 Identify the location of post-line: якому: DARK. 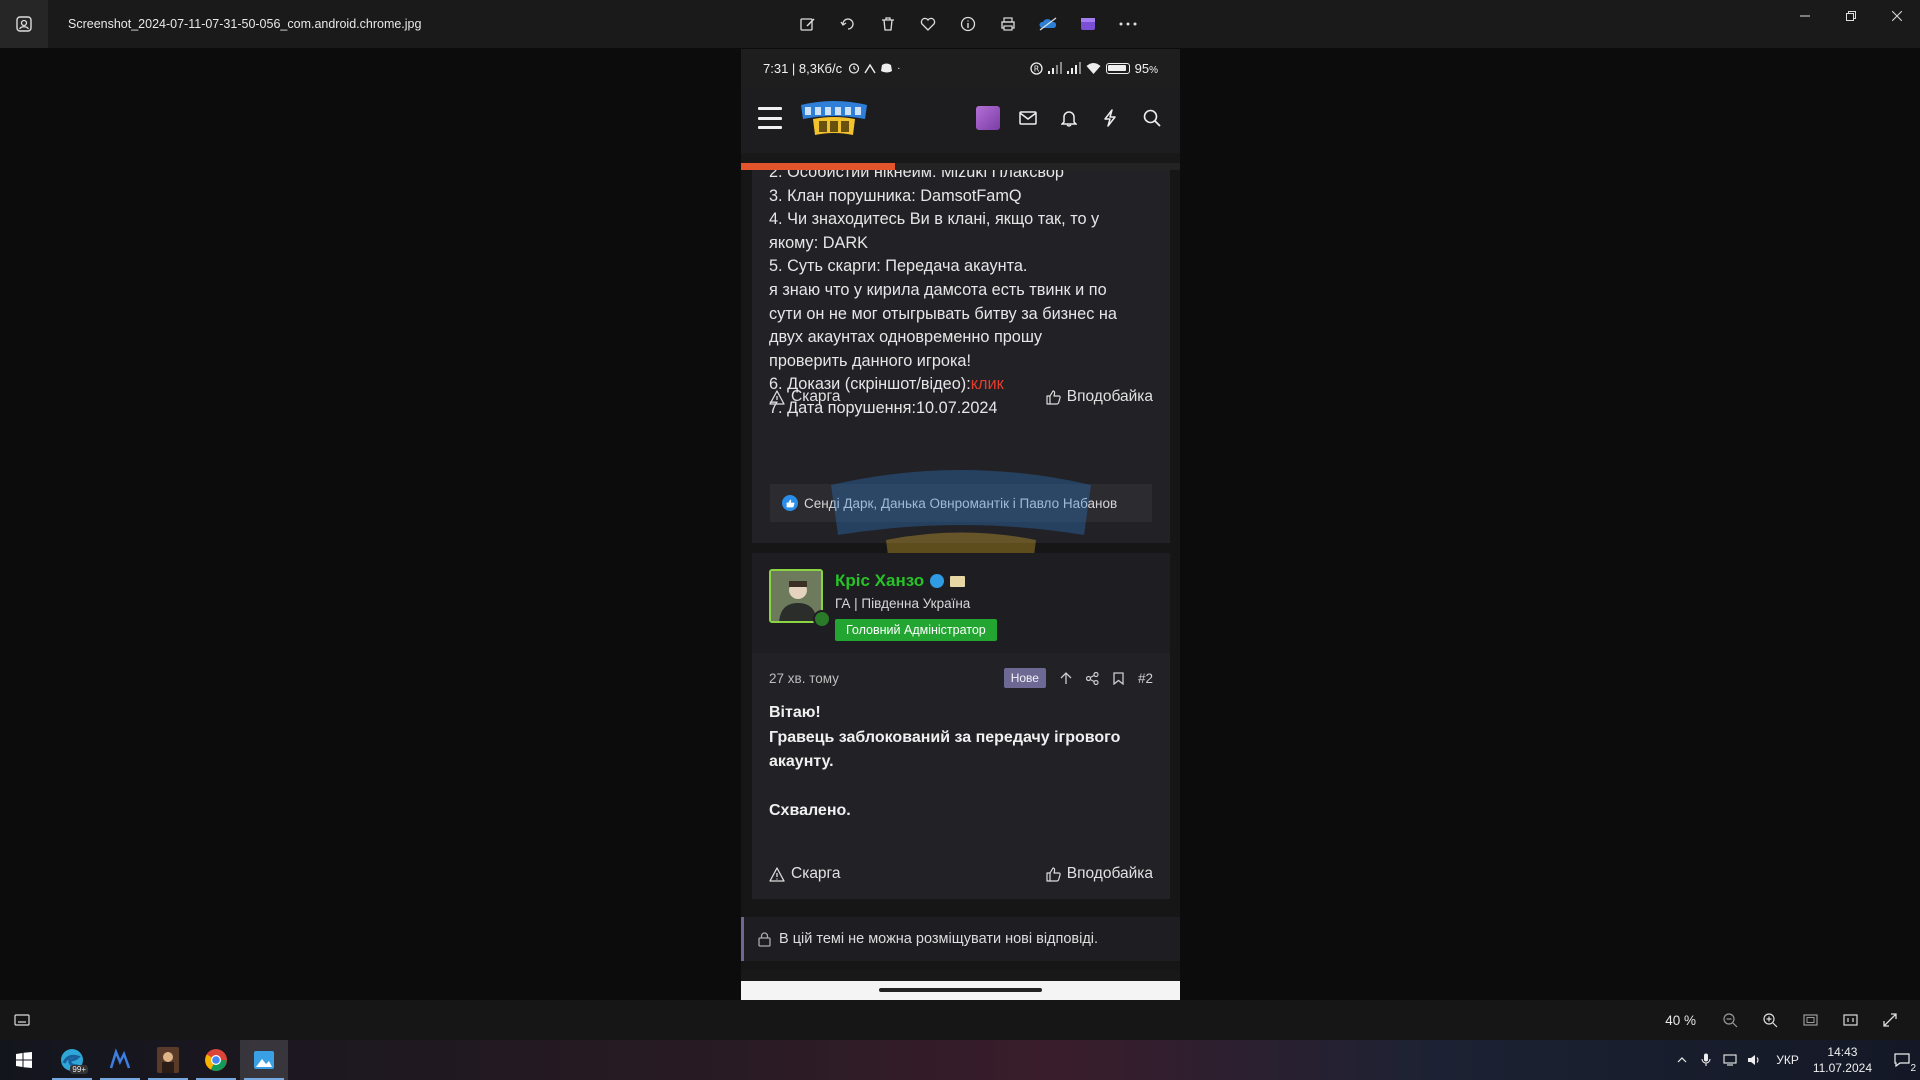
(818, 242).